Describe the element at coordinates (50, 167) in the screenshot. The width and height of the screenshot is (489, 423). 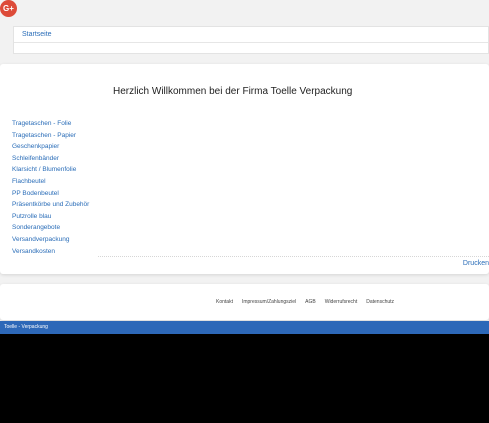
I see `nav-item: Klarsicht / Blumenfolie` at that location.